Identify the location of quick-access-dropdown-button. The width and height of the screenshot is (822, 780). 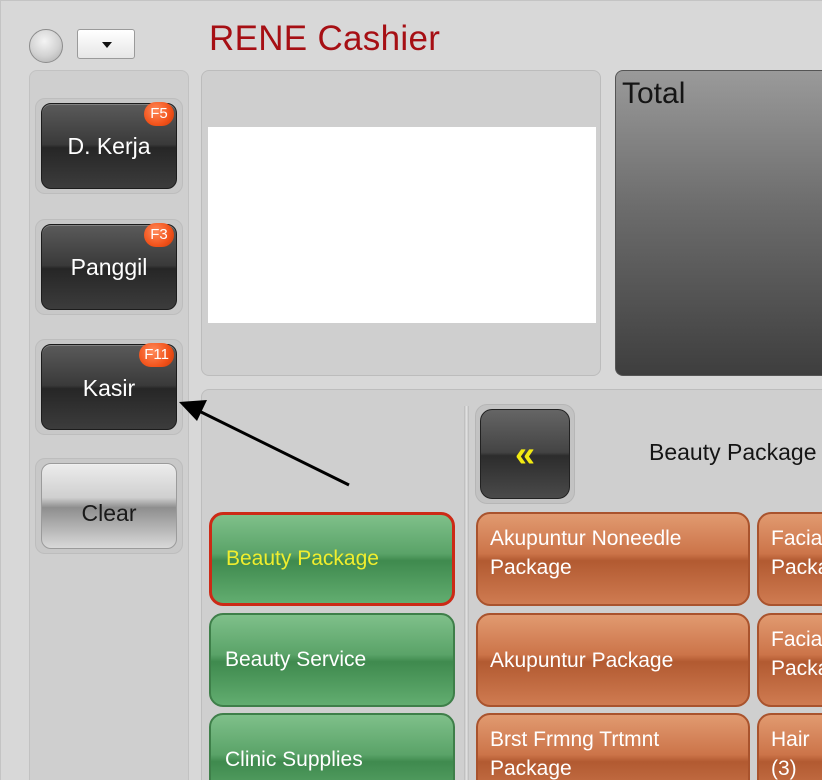
(106, 44).